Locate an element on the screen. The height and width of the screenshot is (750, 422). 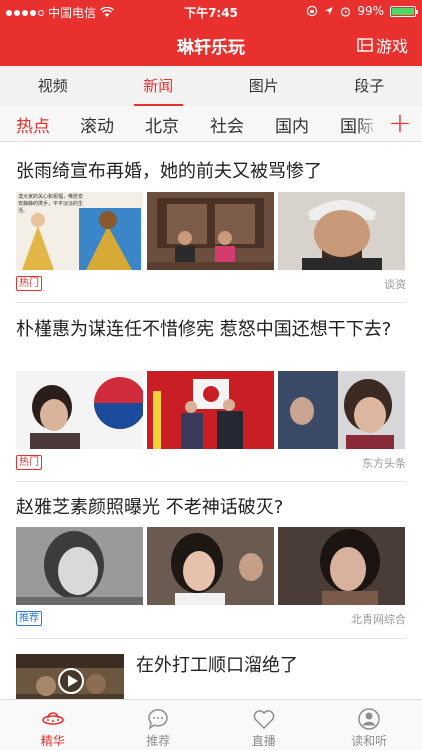
channel-domestic: 国内 is located at coordinates (292, 124).